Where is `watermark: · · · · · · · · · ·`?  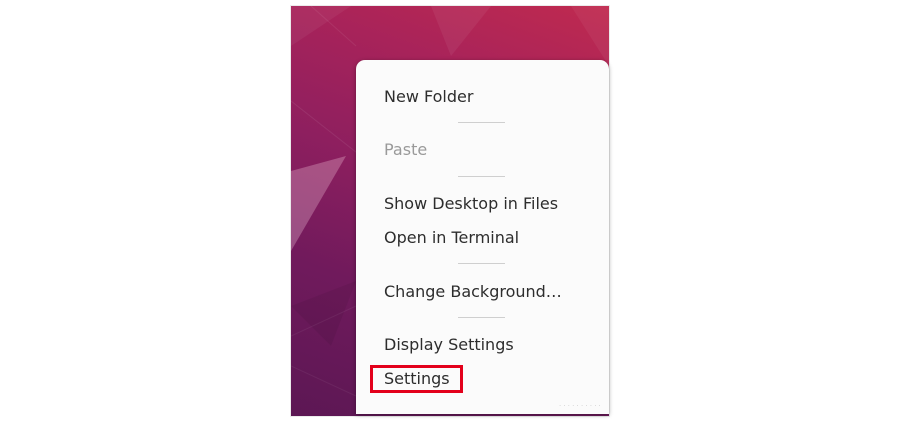
watermark: · · · · · · · · · · is located at coordinates (580, 406).